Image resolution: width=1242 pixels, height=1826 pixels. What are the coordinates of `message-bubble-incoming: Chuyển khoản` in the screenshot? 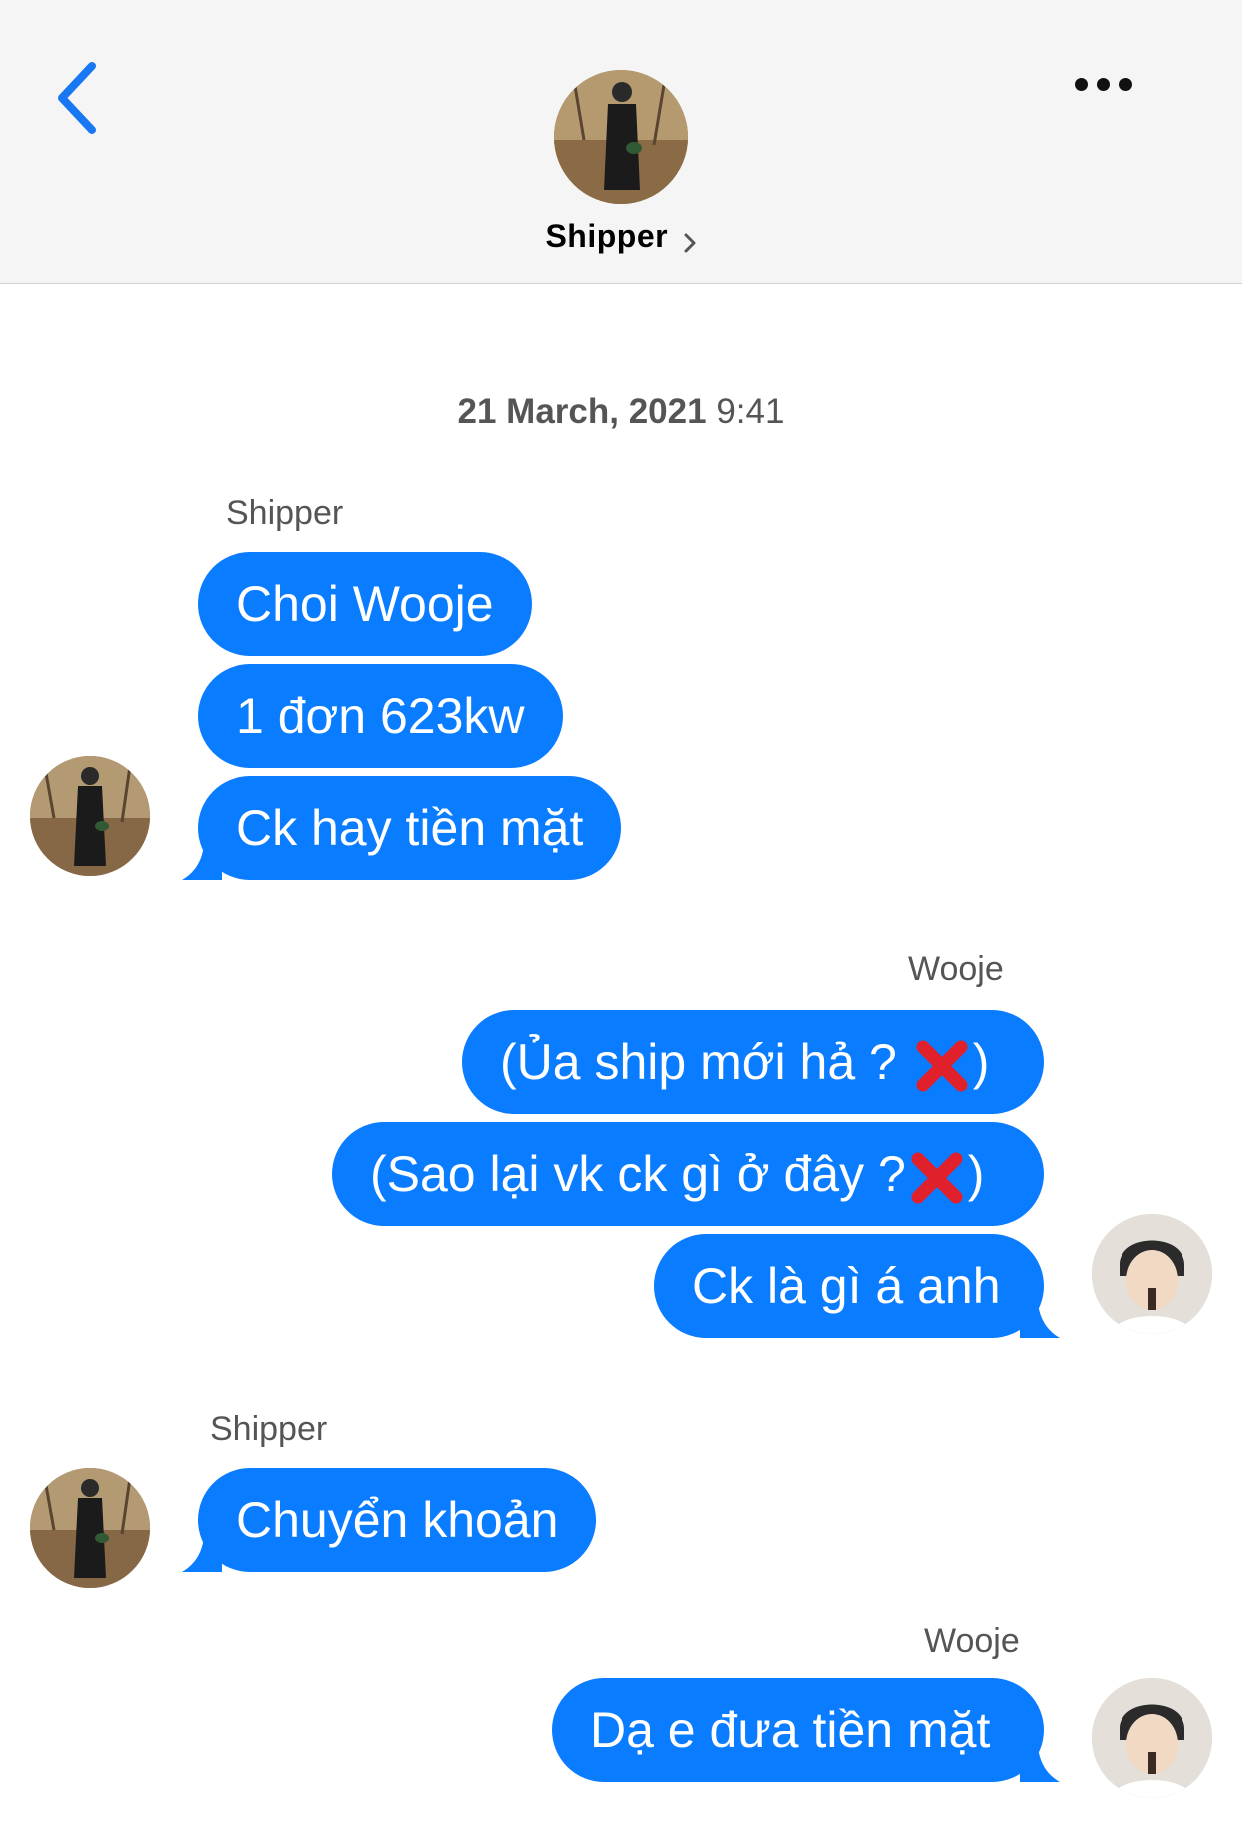 It's located at (397, 1520).